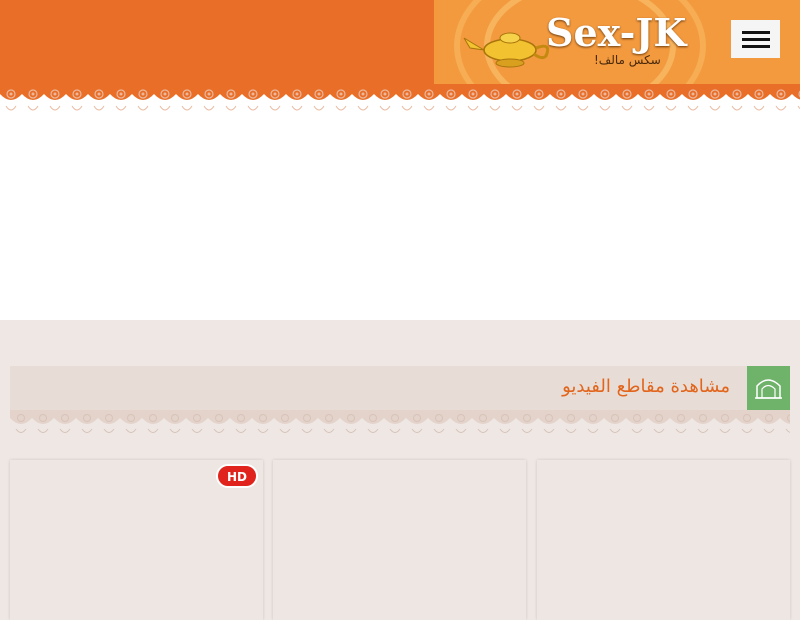 This screenshot has height=620, width=800. What do you see at coordinates (755, 39) in the screenshot?
I see `menu-button` at bounding box center [755, 39].